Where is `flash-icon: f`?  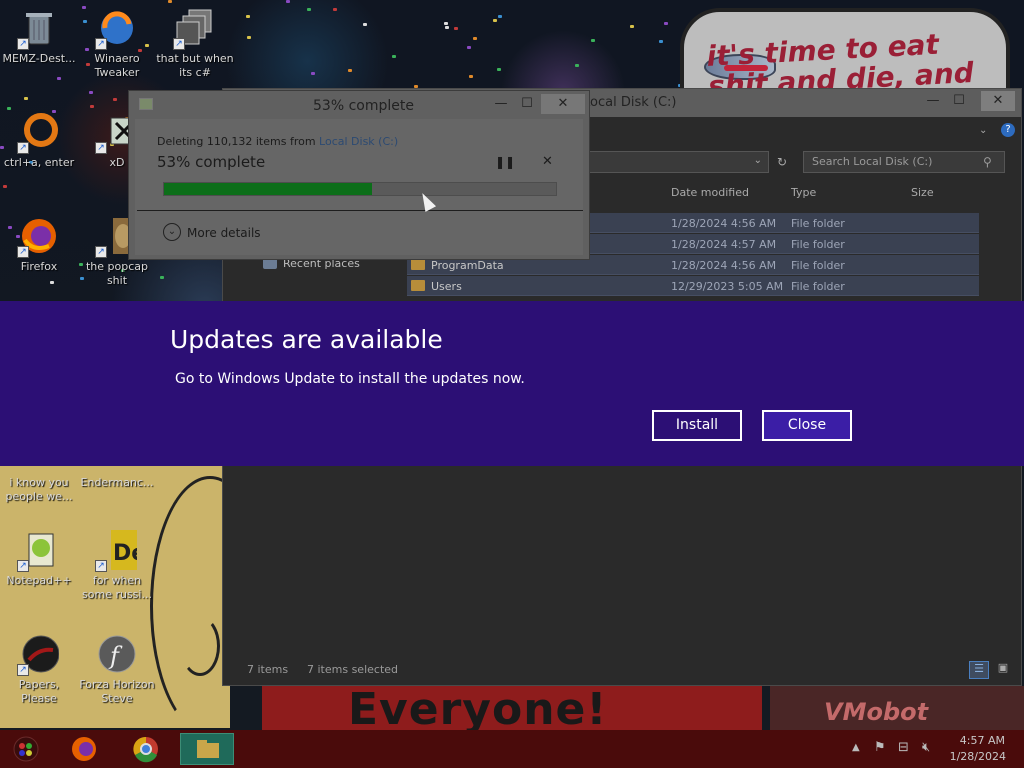 flash-icon: f is located at coordinates (117, 654).